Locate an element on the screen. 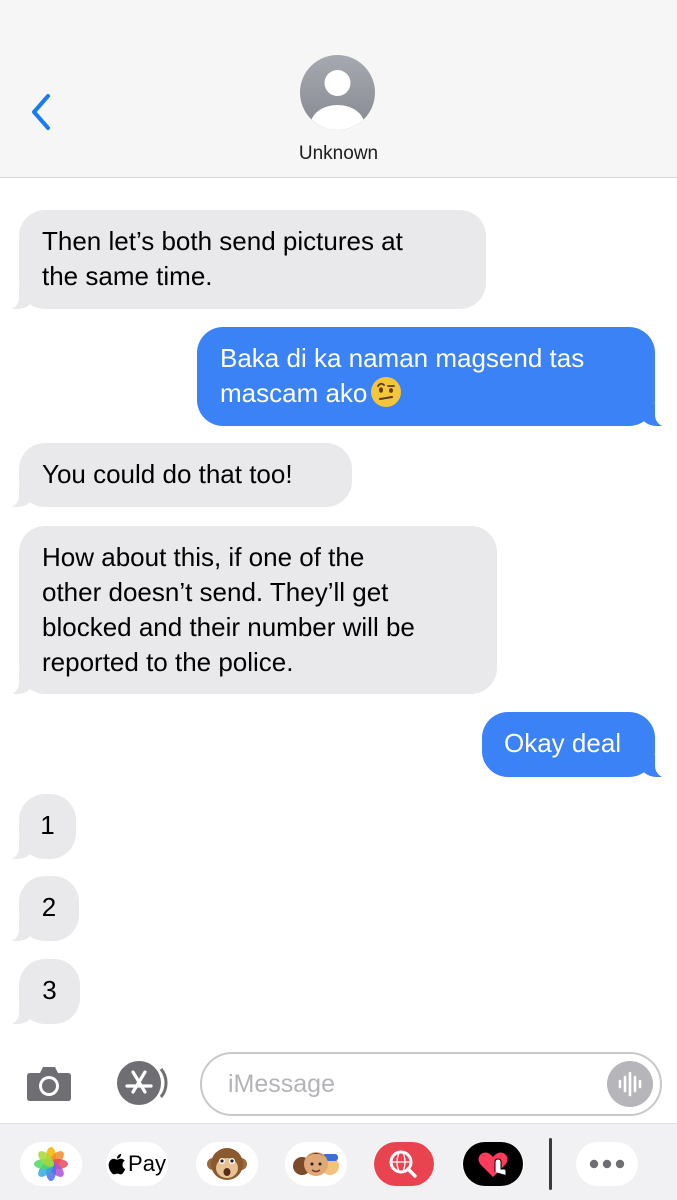  message-text: 3 is located at coordinates (49, 990).